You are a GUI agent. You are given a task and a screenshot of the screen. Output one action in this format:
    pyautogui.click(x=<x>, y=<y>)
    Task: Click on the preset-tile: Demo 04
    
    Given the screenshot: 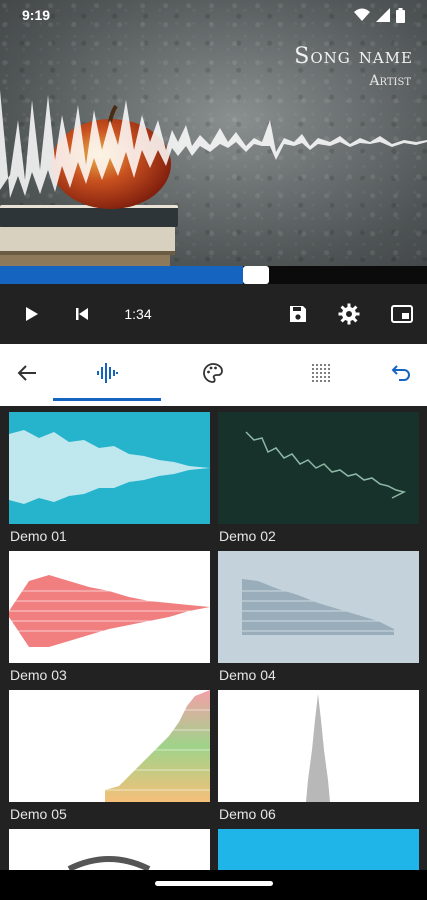 What is the action you would take?
    pyautogui.click(x=318, y=619)
    